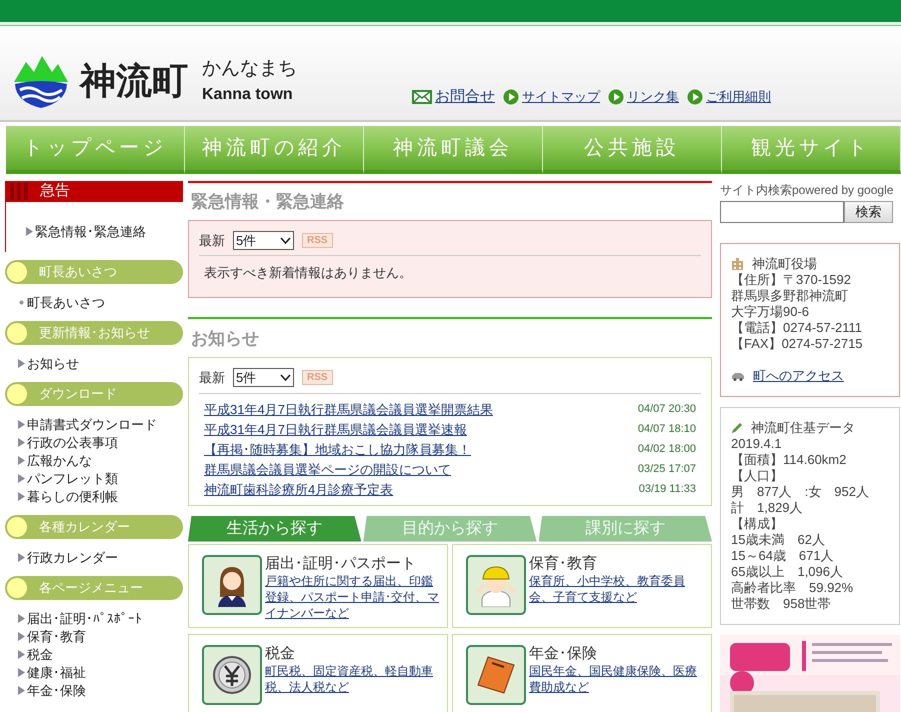 The height and width of the screenshot is (712, 901). What do you see at coordinates (66, 302) in the screenshot?
I see `sidebar-link: 町長あいさつ` at bounding box center [66, 302].